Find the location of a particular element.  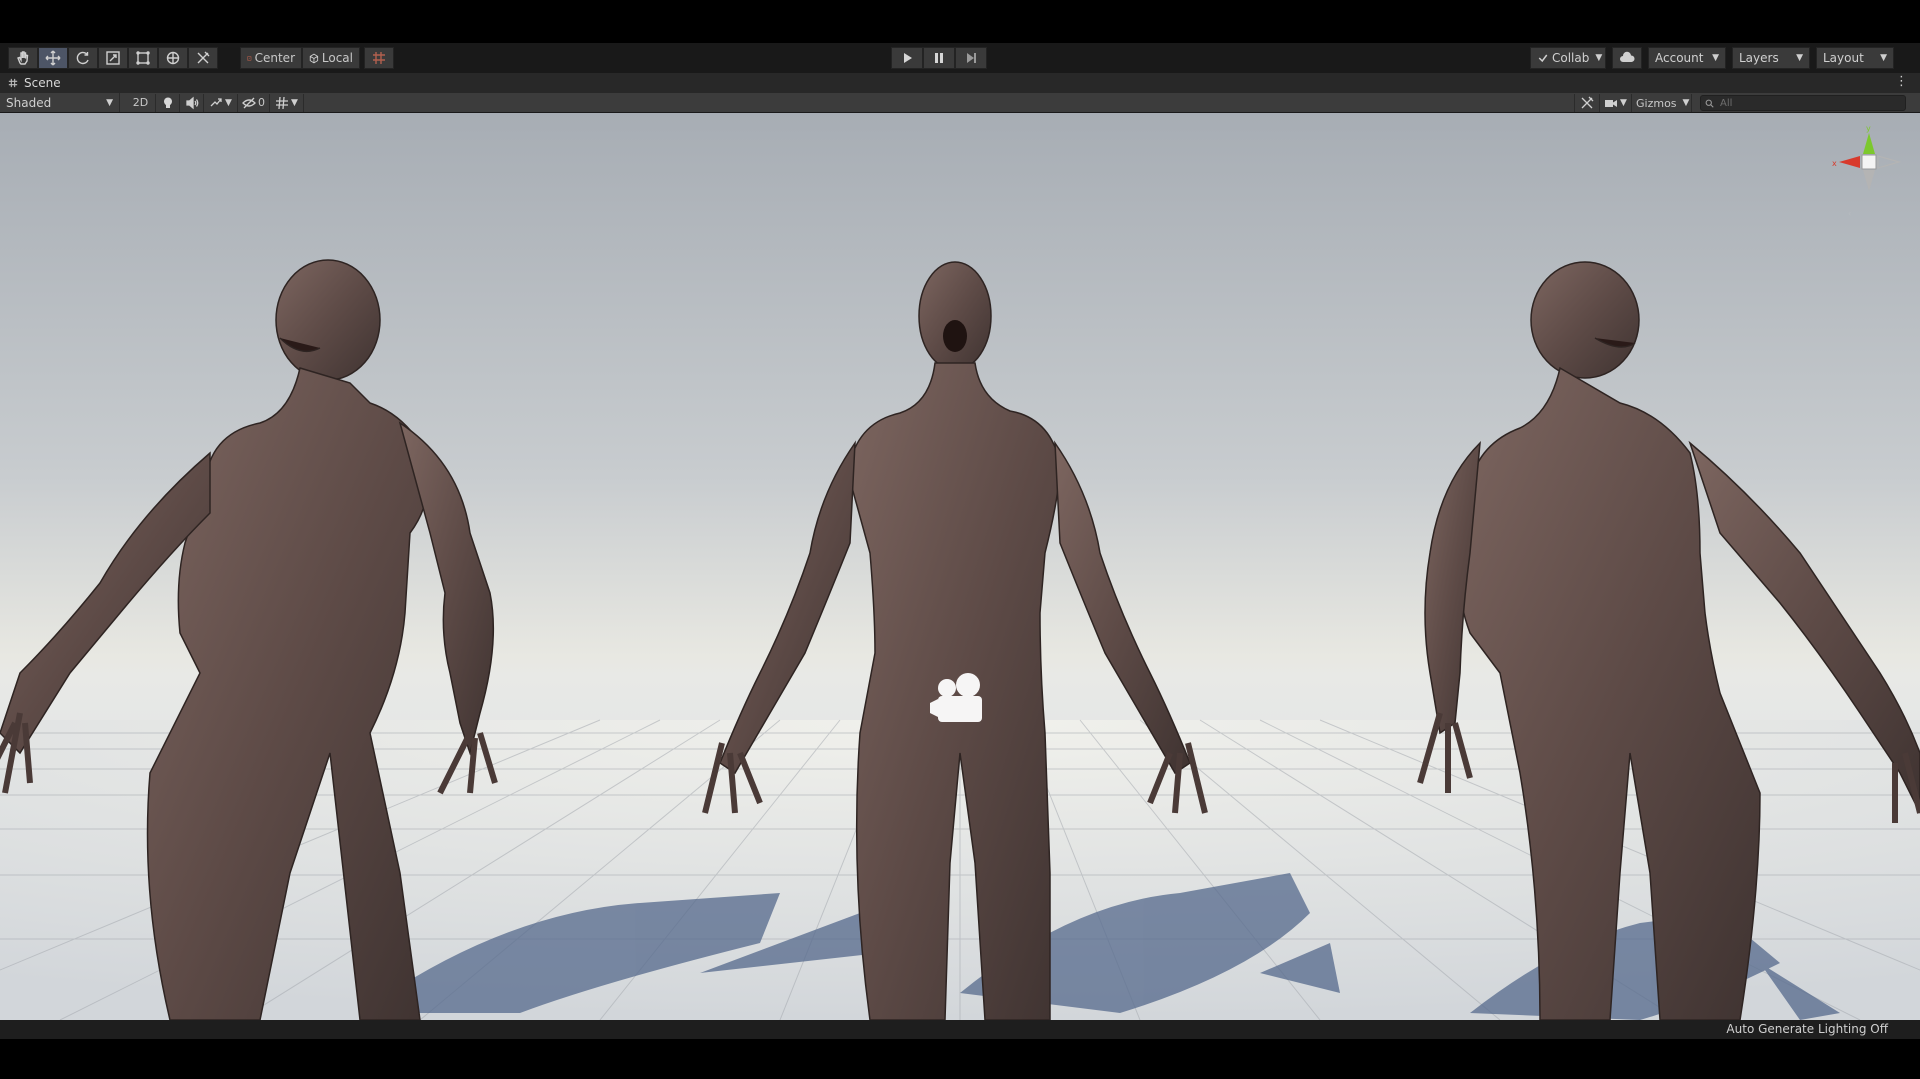

pivot-rotation-button: Local is located at coordinates (331, 58).